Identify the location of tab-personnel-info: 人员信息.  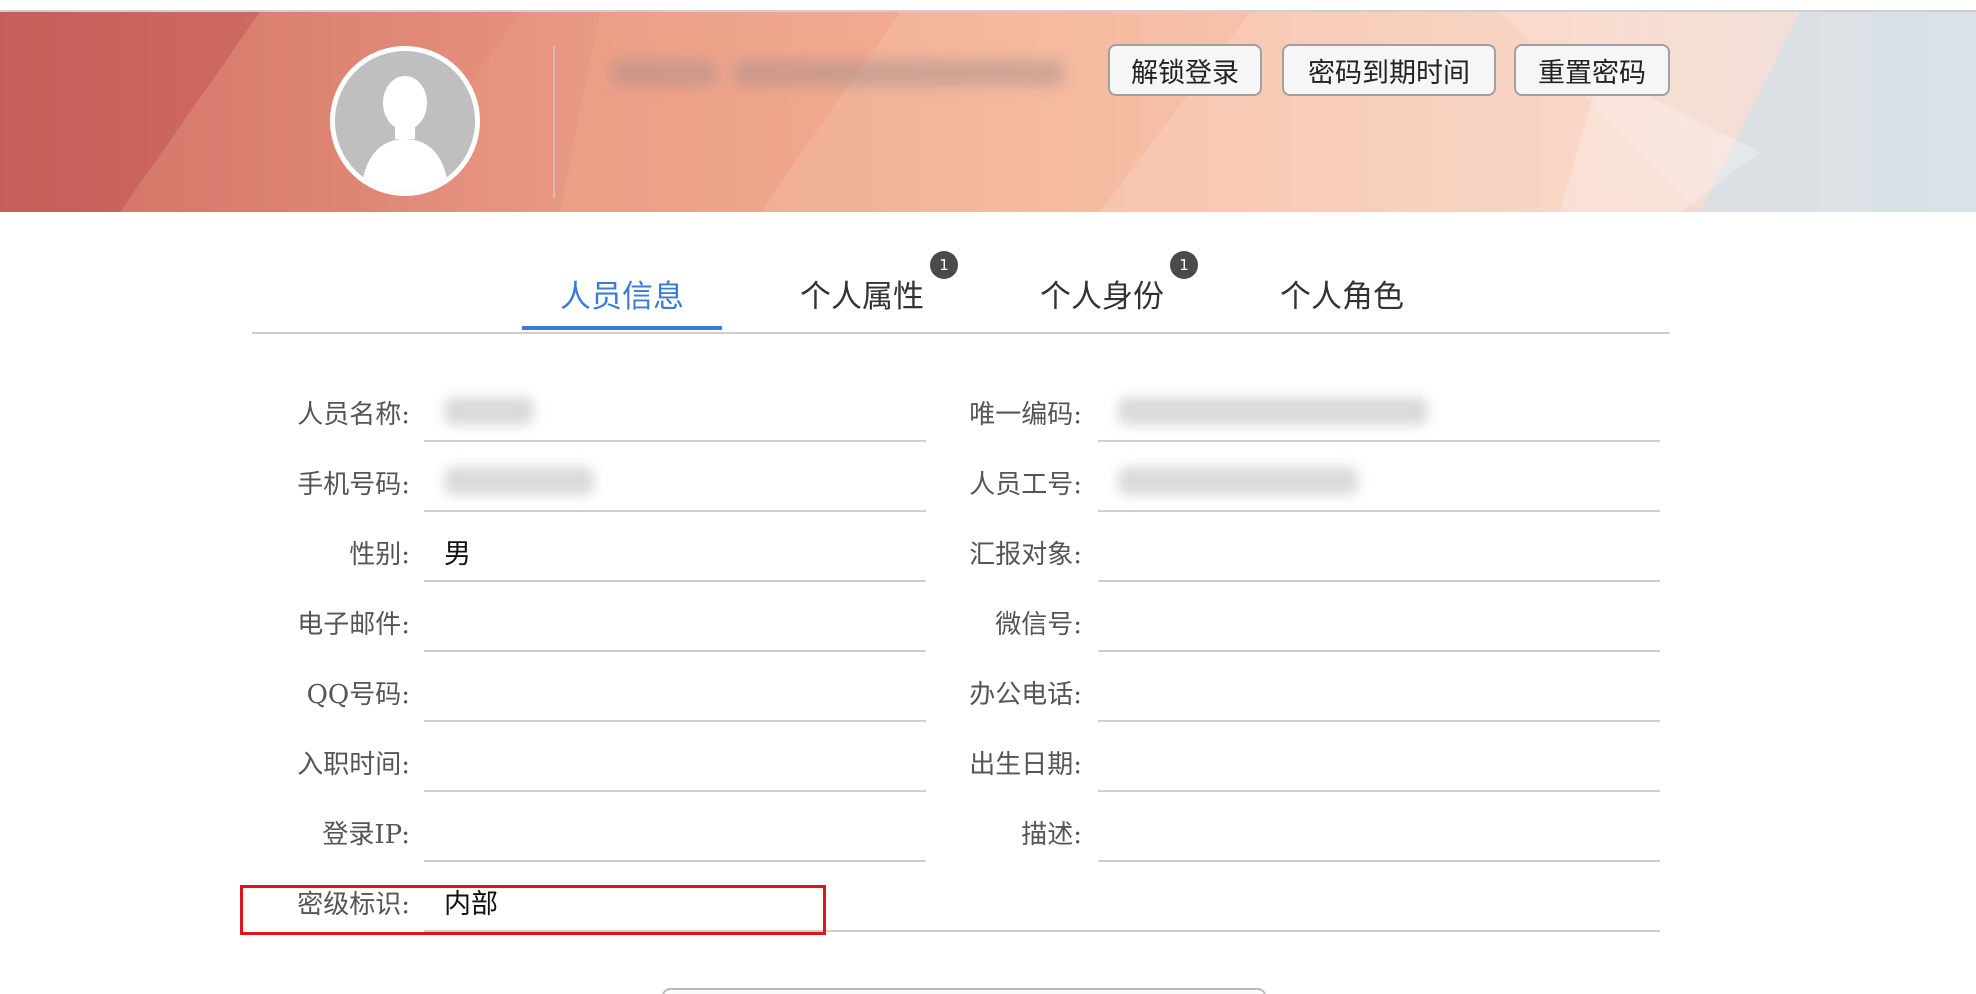
(622, 295).